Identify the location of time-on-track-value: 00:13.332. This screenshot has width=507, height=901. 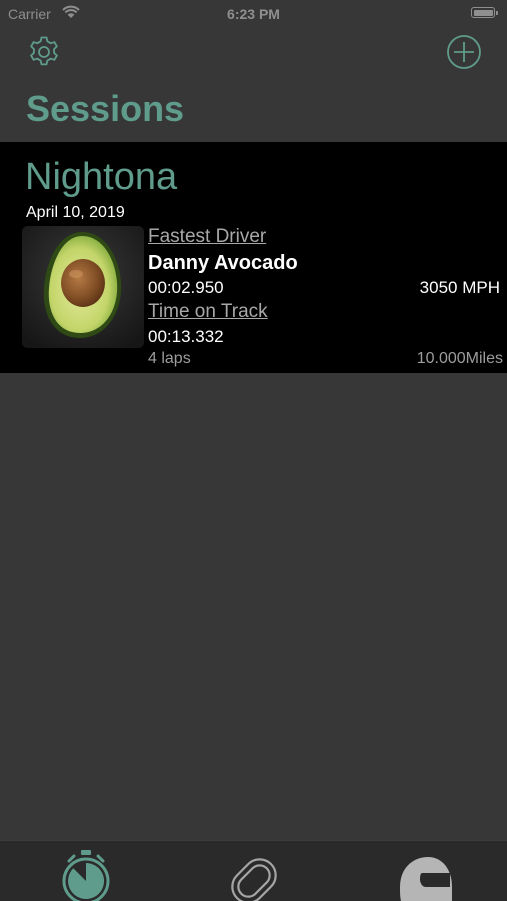
(186, 336).